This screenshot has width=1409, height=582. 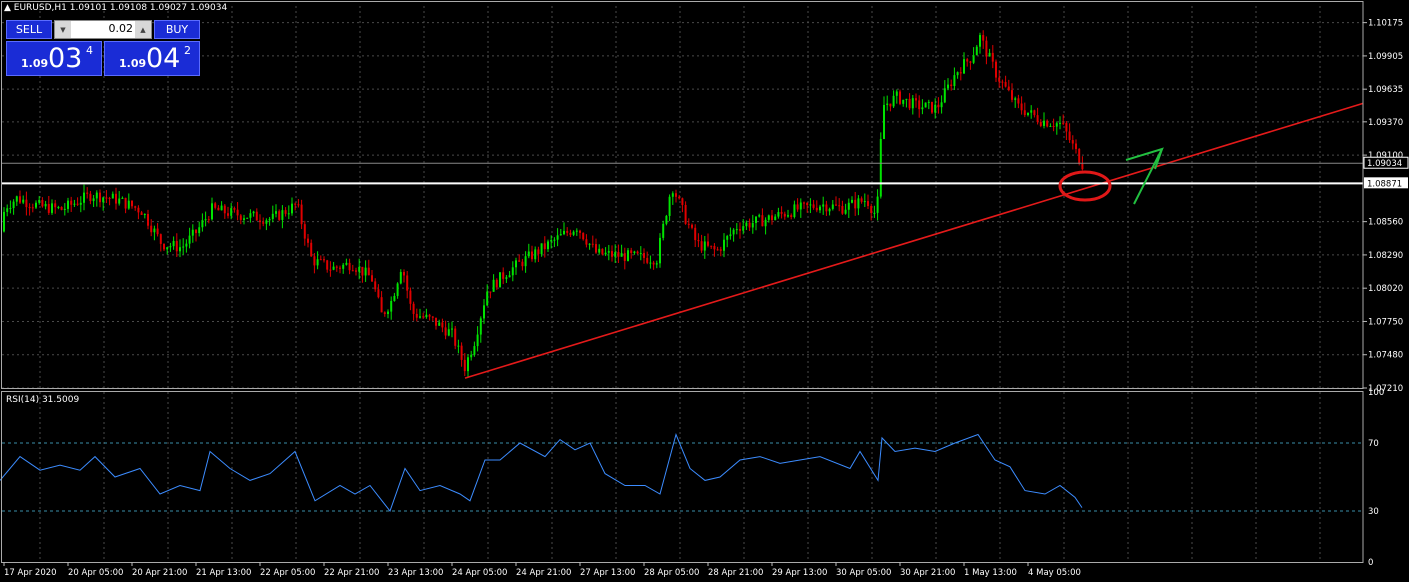 What do you see at coordinates (543, 573) in the screenshot?
I see `time-label-8: 24 Apr 21:00` at bounding box center [543, 573].